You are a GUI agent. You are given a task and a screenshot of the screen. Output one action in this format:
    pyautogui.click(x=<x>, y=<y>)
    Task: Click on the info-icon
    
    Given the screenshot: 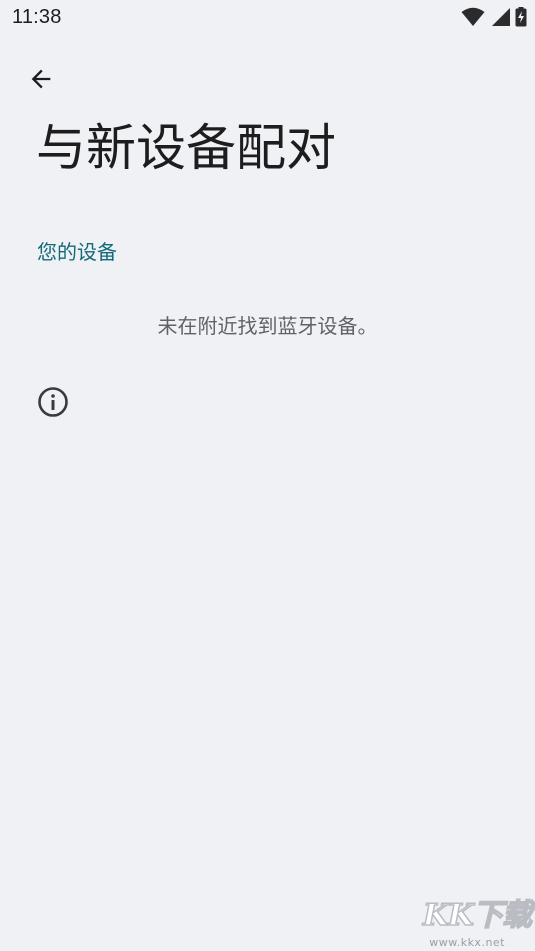 What is the action you would take?
    pyautogui.click(x=53, y=402)
    